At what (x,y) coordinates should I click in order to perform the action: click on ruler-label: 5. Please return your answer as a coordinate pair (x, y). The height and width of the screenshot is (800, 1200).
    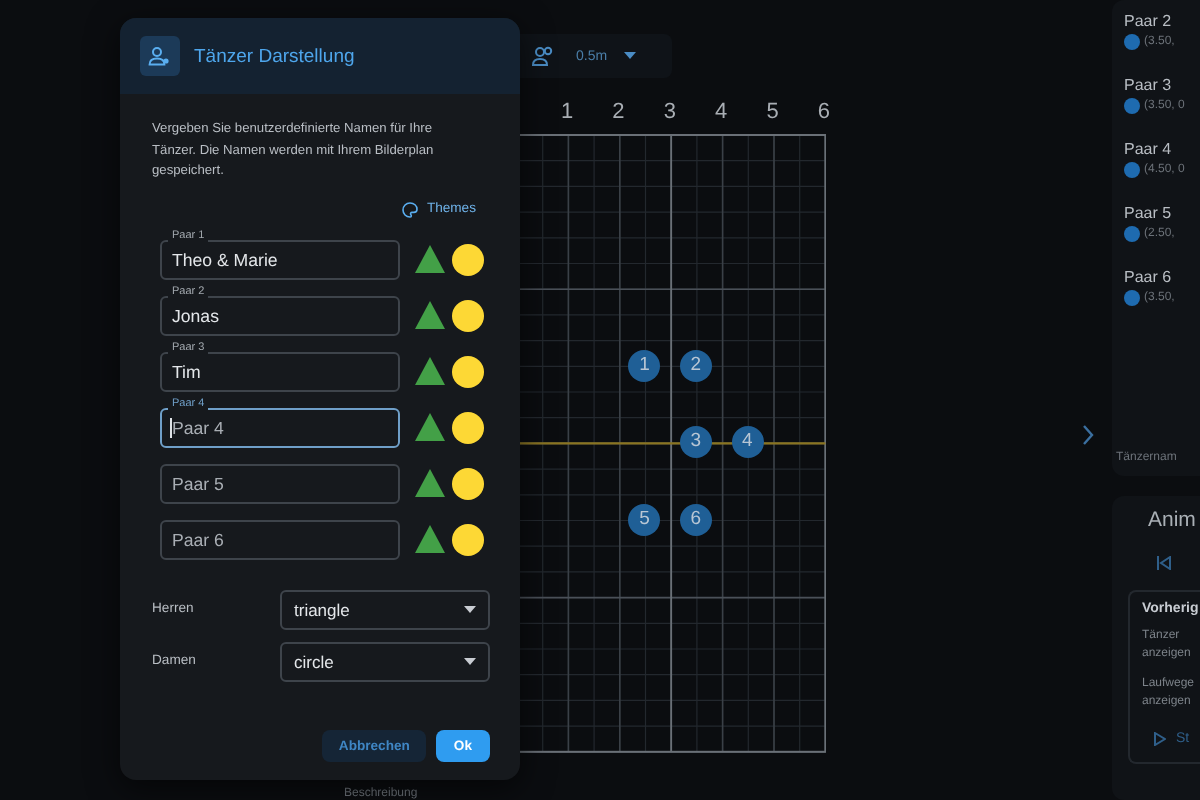
    Looking at the image, I should click on (772, 112).